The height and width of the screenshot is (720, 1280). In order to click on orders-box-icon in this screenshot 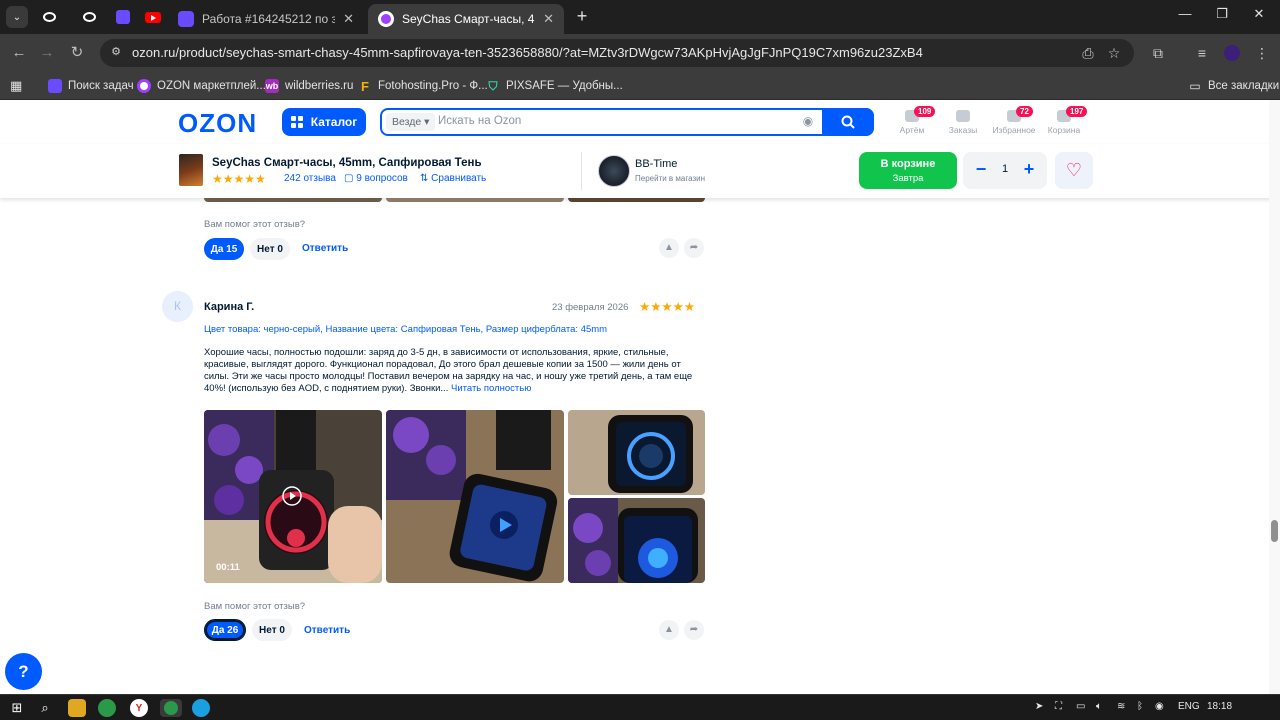, I will do `click(963, 116)`.